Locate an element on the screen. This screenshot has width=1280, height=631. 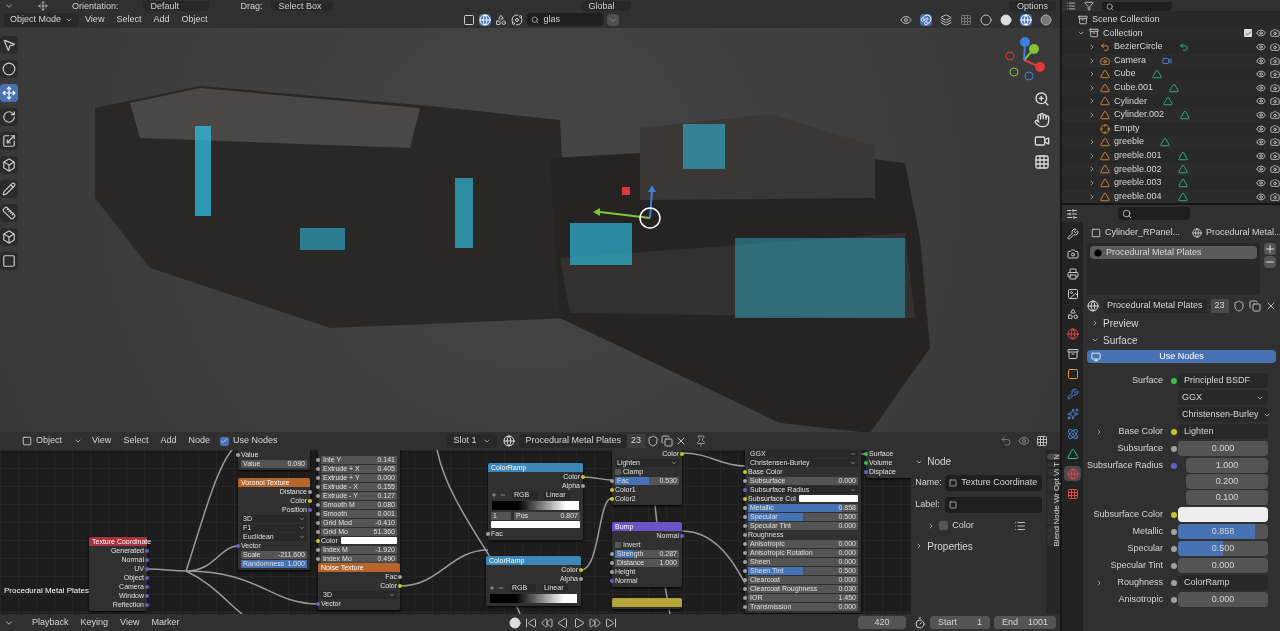
menu-item: Playback is located at coordinates (50, 622).